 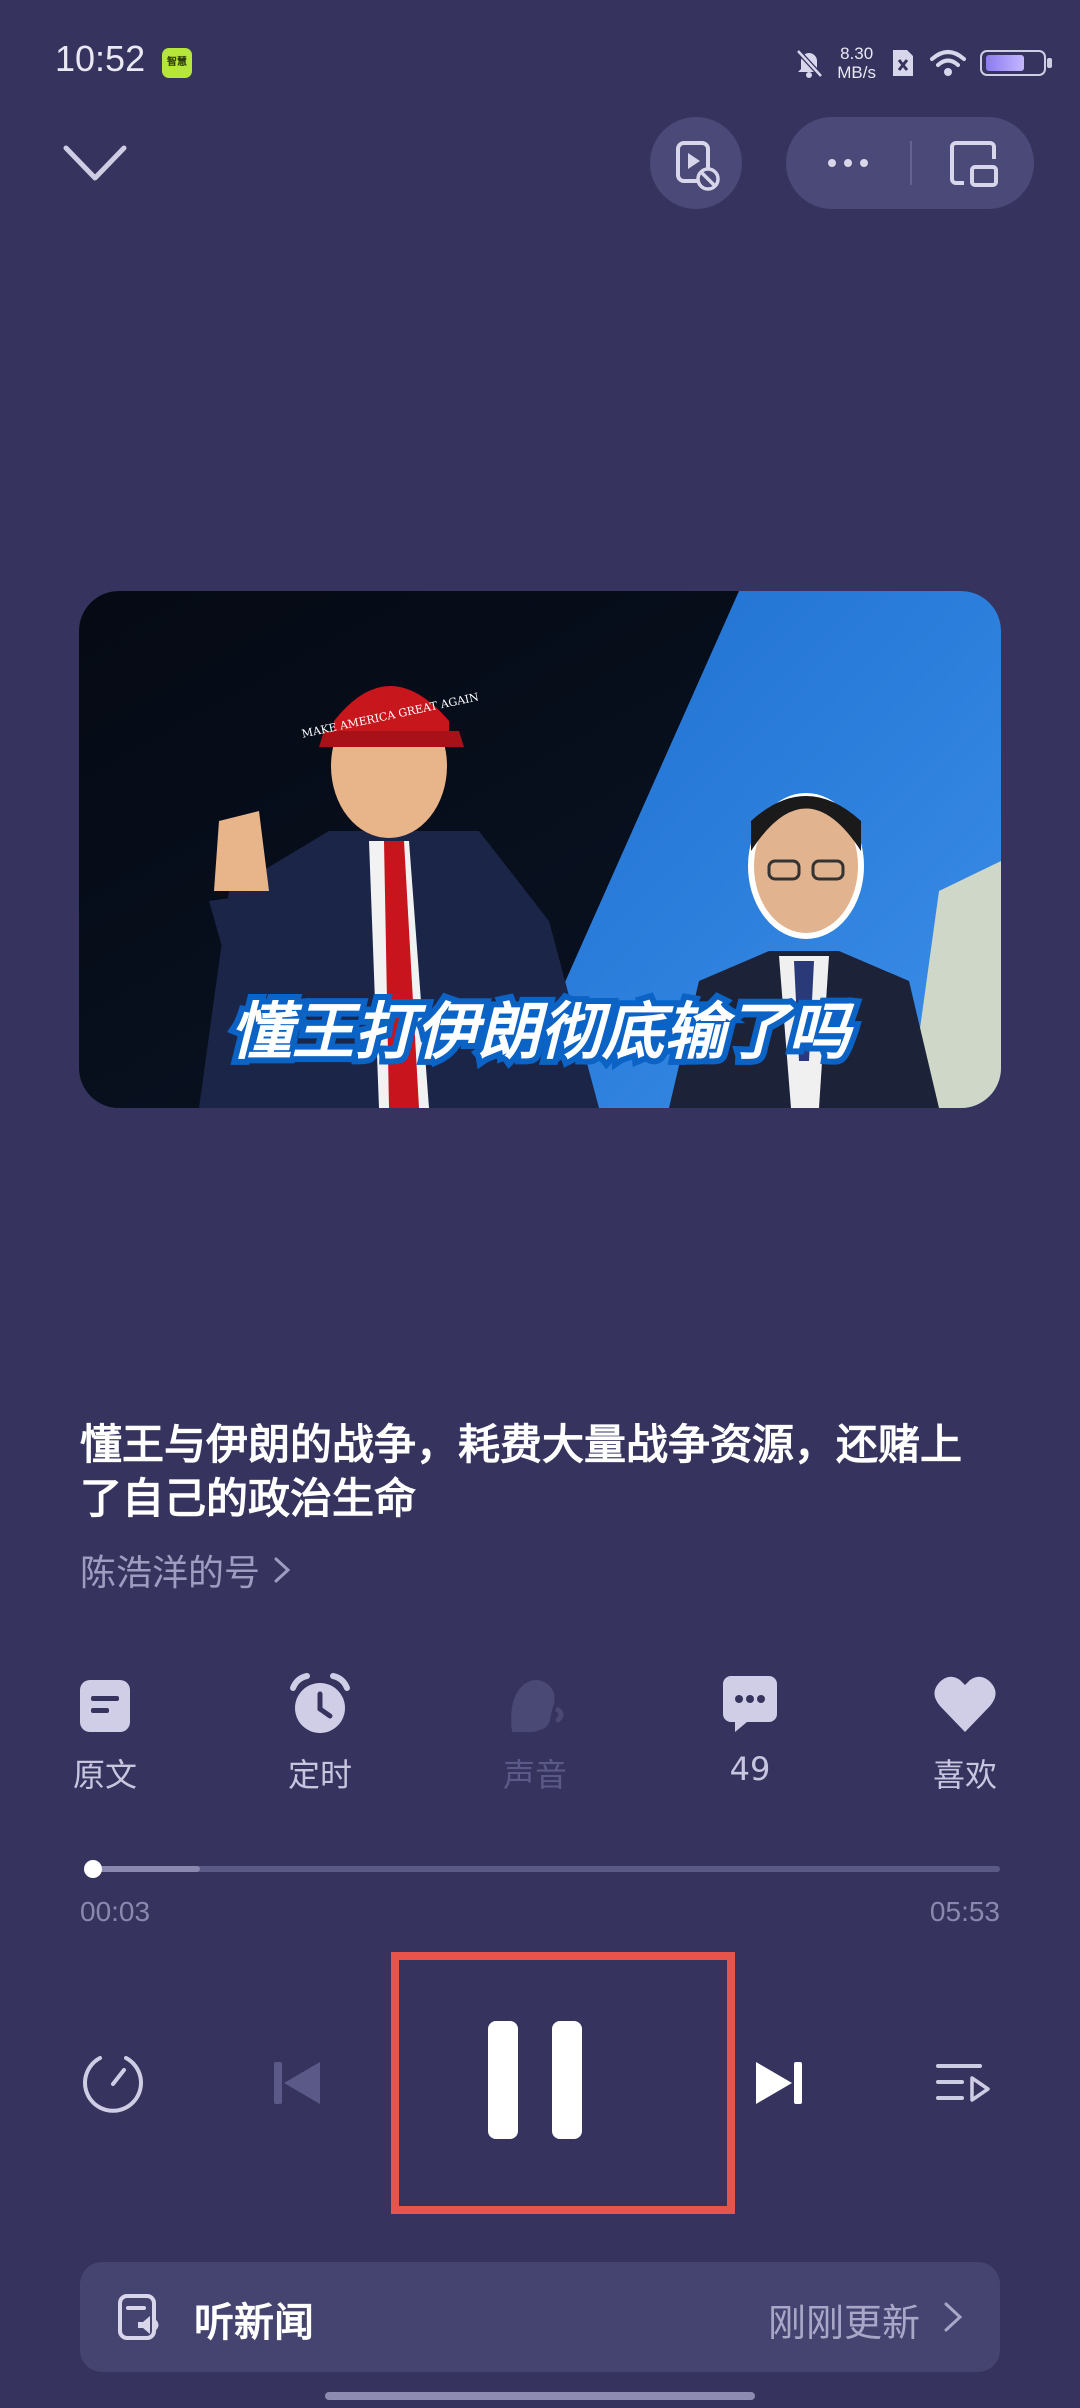 I want to click on collapse-chevron-icon, so click(x=95, y=164).